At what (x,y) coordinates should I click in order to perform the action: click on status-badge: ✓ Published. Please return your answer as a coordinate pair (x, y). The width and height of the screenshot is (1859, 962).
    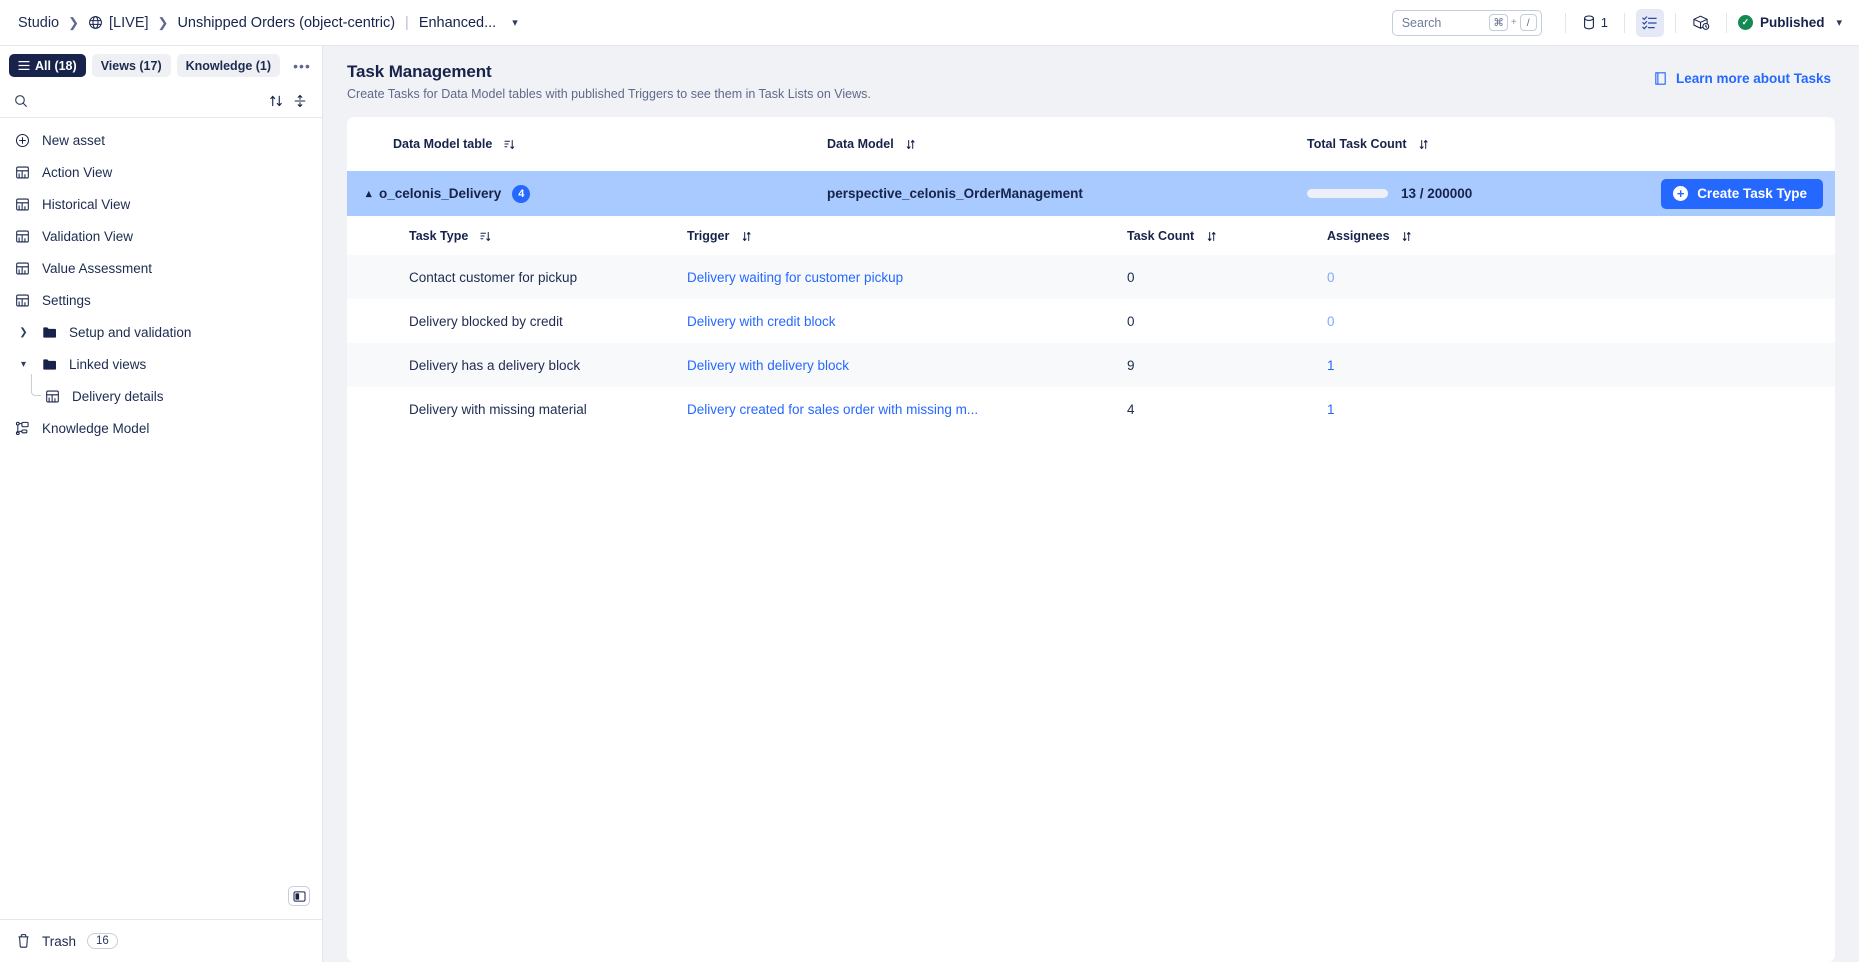
    Looking at the image, I should click on (1781, 22).